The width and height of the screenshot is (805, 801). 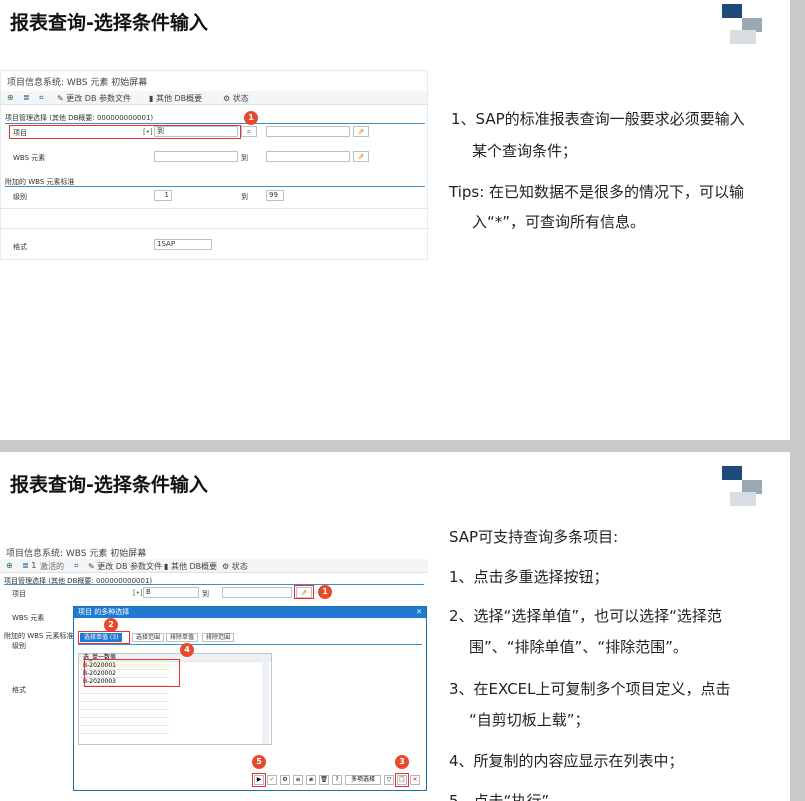 I want to click on project-from-field: 到, so click(x=196, y=131).